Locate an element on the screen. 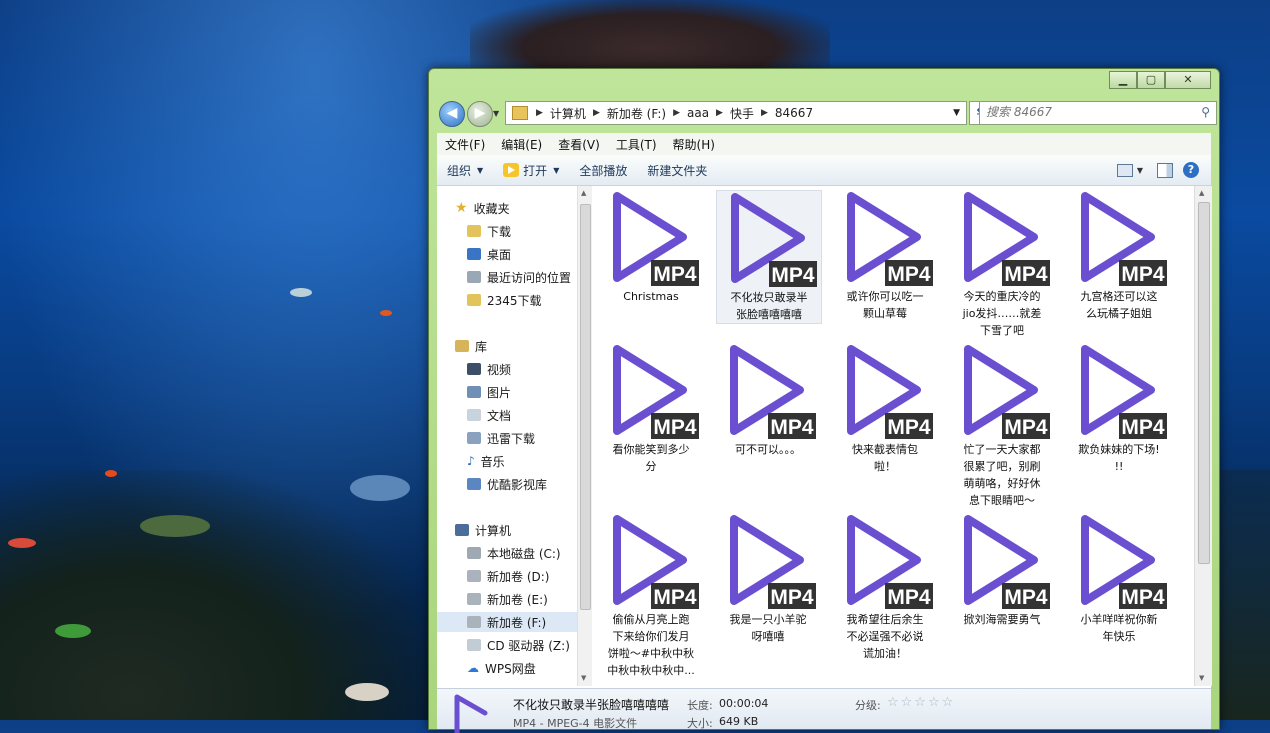  file-name-line: 欺负妹妹的下场! is located at coordinates (1119, 449).